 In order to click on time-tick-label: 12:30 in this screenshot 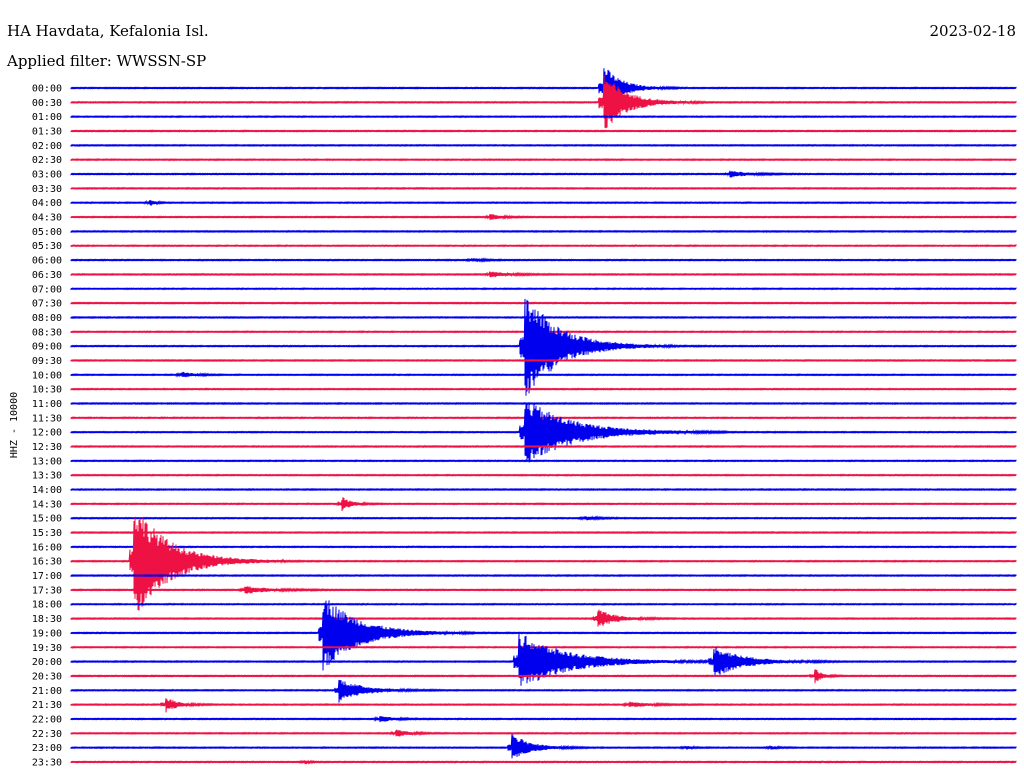, I will do `click(47, 447)`.